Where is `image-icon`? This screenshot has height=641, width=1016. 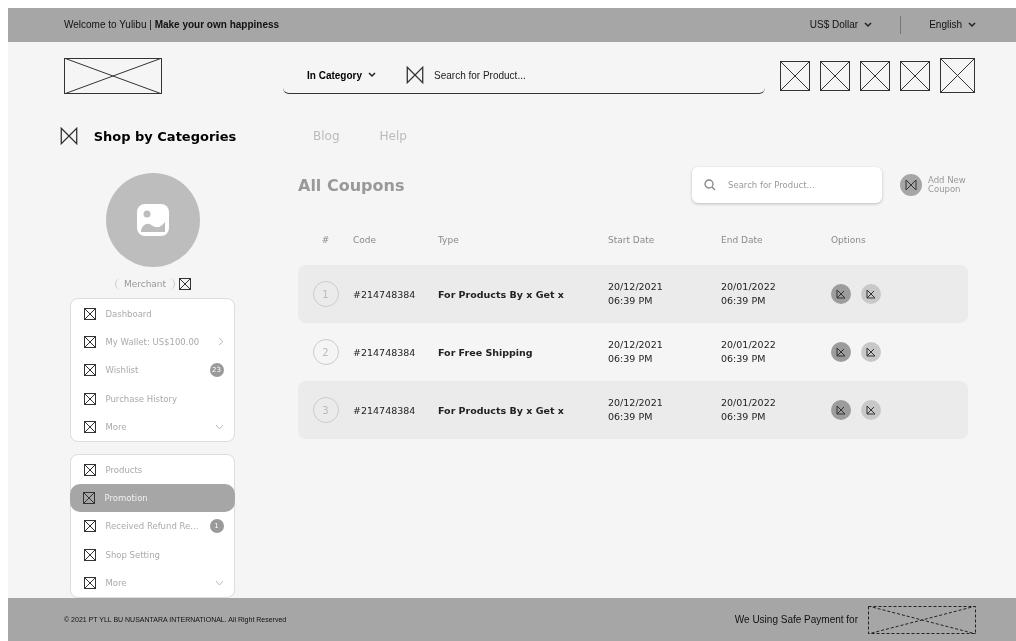 image-icon is located at coordinates (153, 220).